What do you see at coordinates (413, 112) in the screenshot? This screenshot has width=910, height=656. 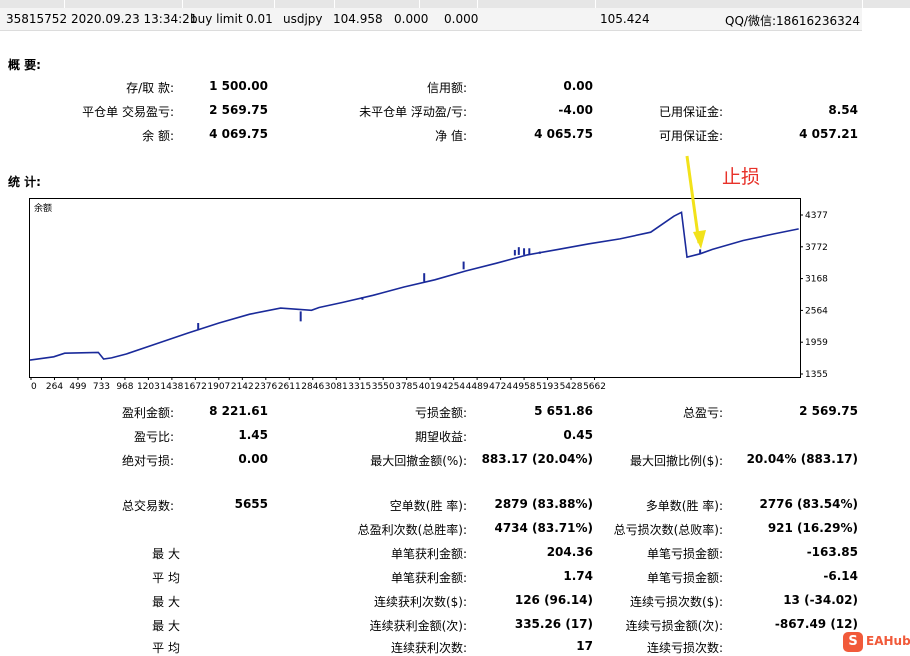 I see `label-floating-pl: 未平仓单 浮动盈/亏:` at bounding box center [413, 112].